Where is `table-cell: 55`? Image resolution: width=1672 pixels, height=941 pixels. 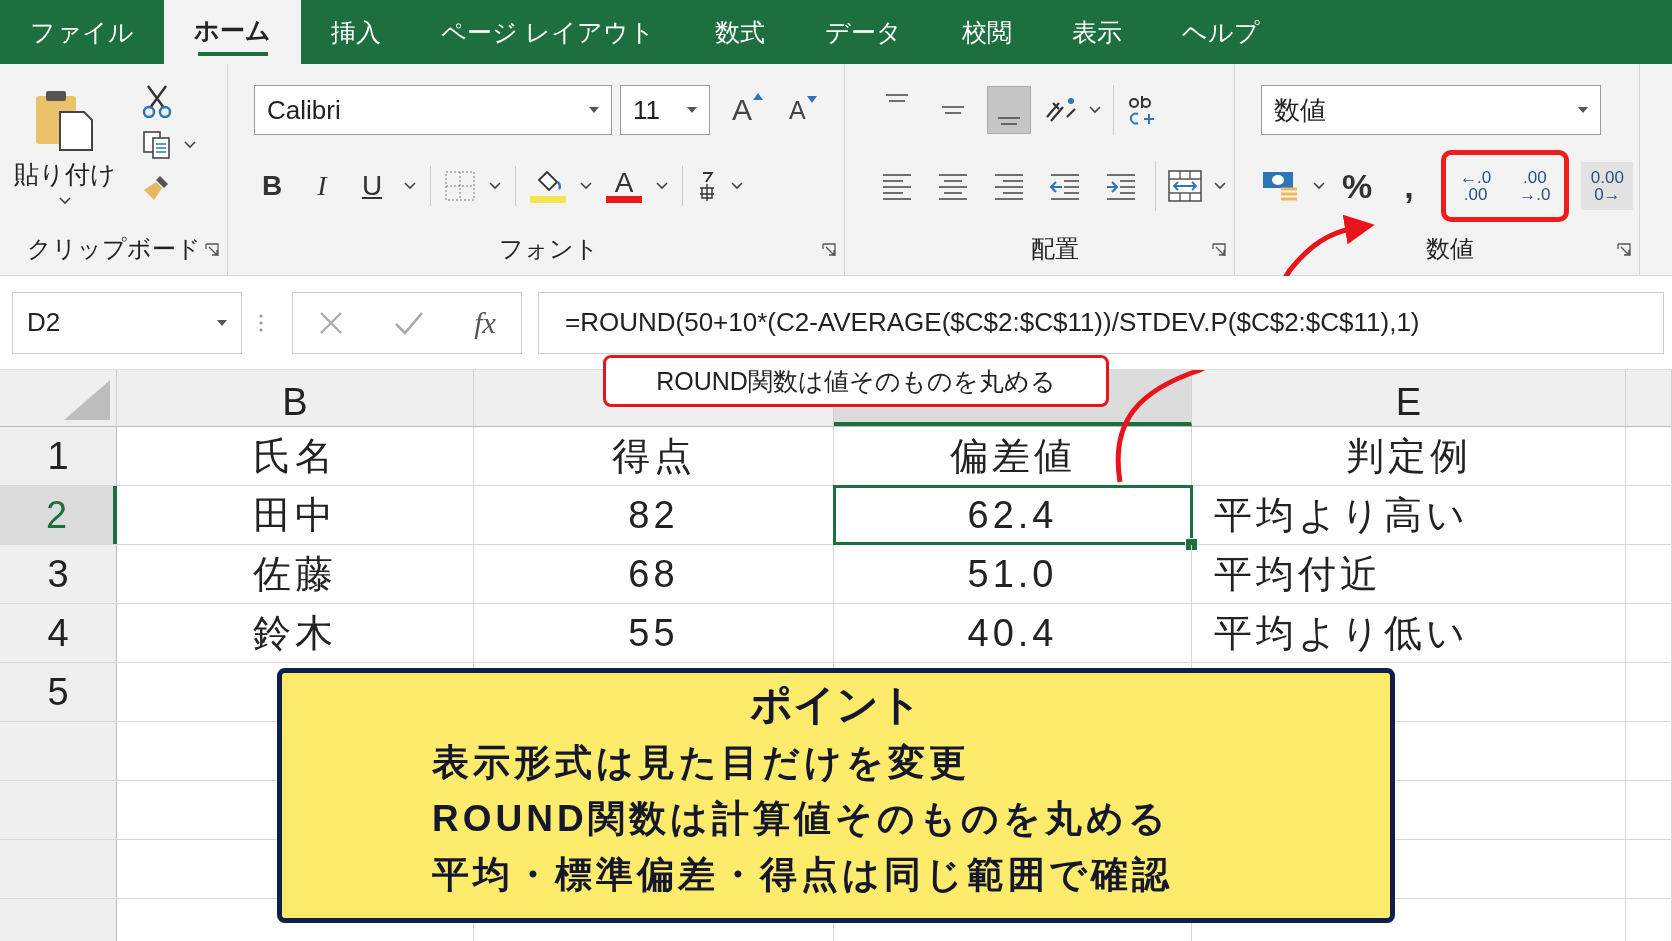
table-cell: 55 is located at coordinates (654, 633).